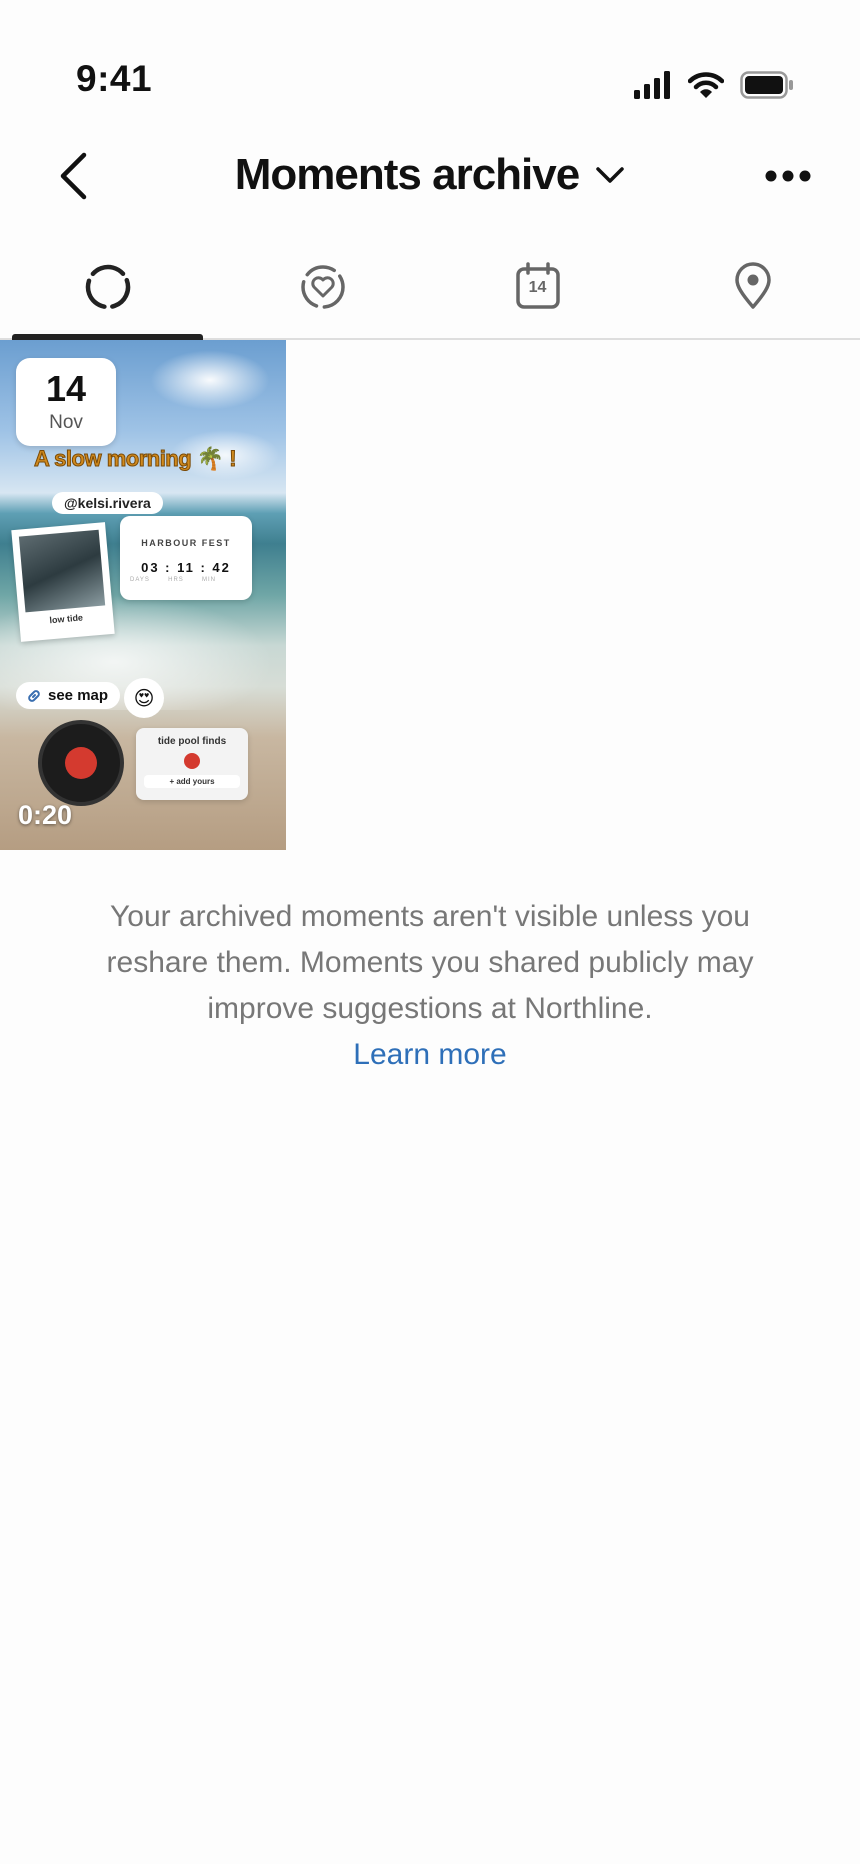  What do you see at coordinates (186, 543) in the screenshot?
I see `countdown-title: HARBOUR FEST` at bounding box center [186, 543].